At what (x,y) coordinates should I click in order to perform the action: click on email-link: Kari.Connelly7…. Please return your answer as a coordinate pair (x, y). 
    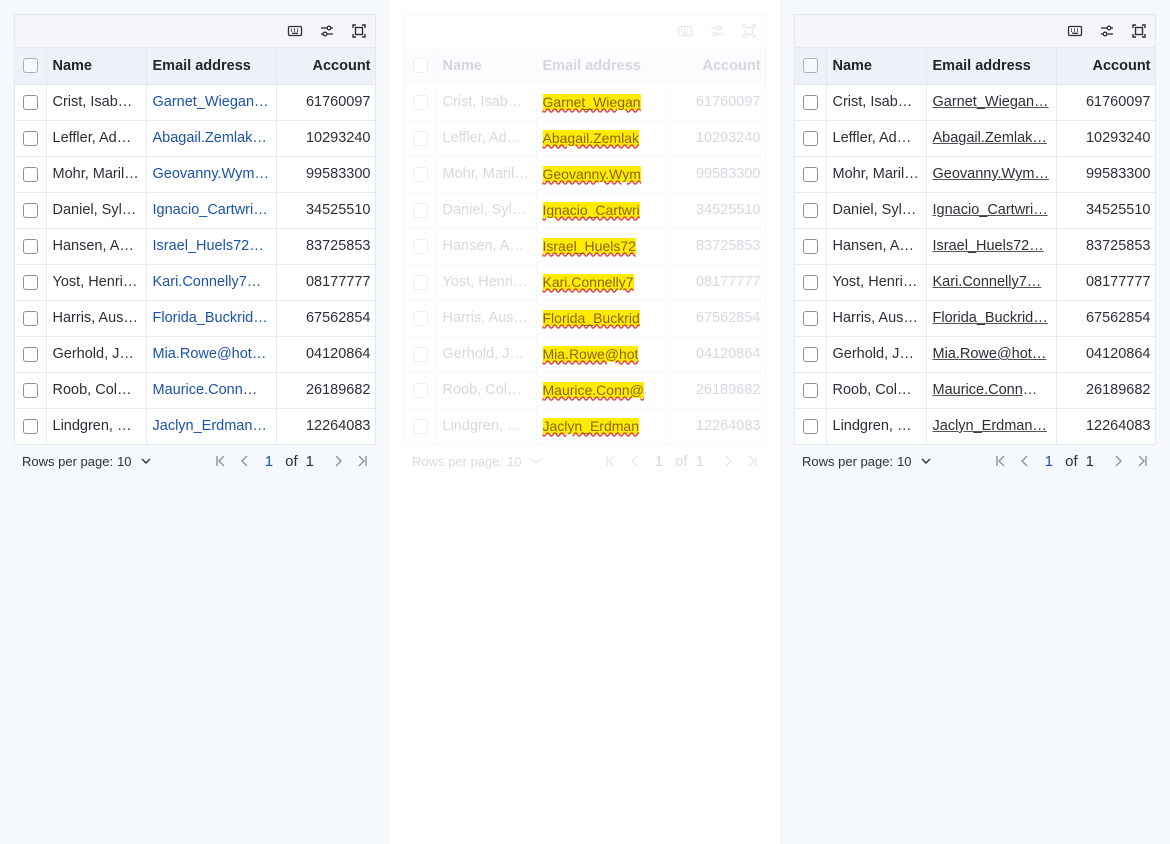
    Looking at the image, I should click on (207, 282).